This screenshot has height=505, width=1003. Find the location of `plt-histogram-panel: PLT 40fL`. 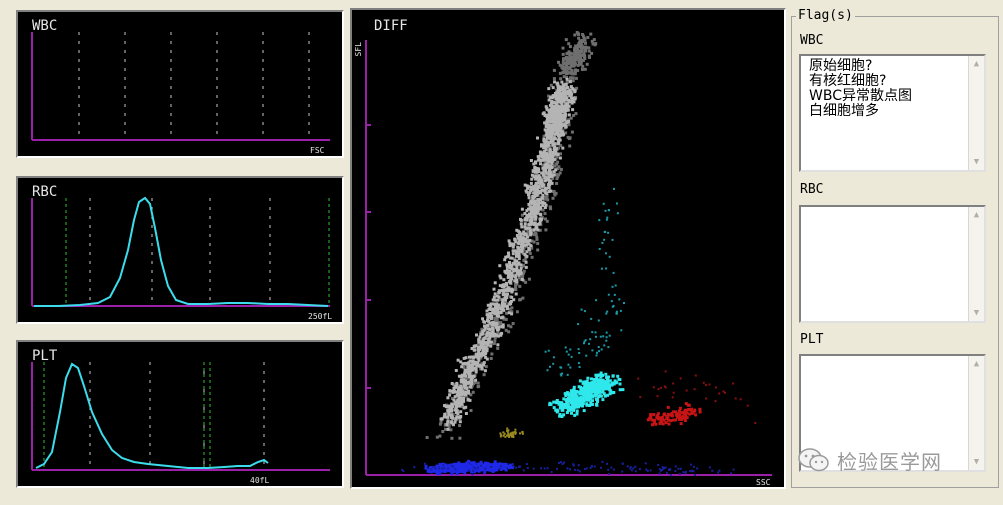

plt-histogram-panel: PLT 40fL is located at coordinates (180, 414).